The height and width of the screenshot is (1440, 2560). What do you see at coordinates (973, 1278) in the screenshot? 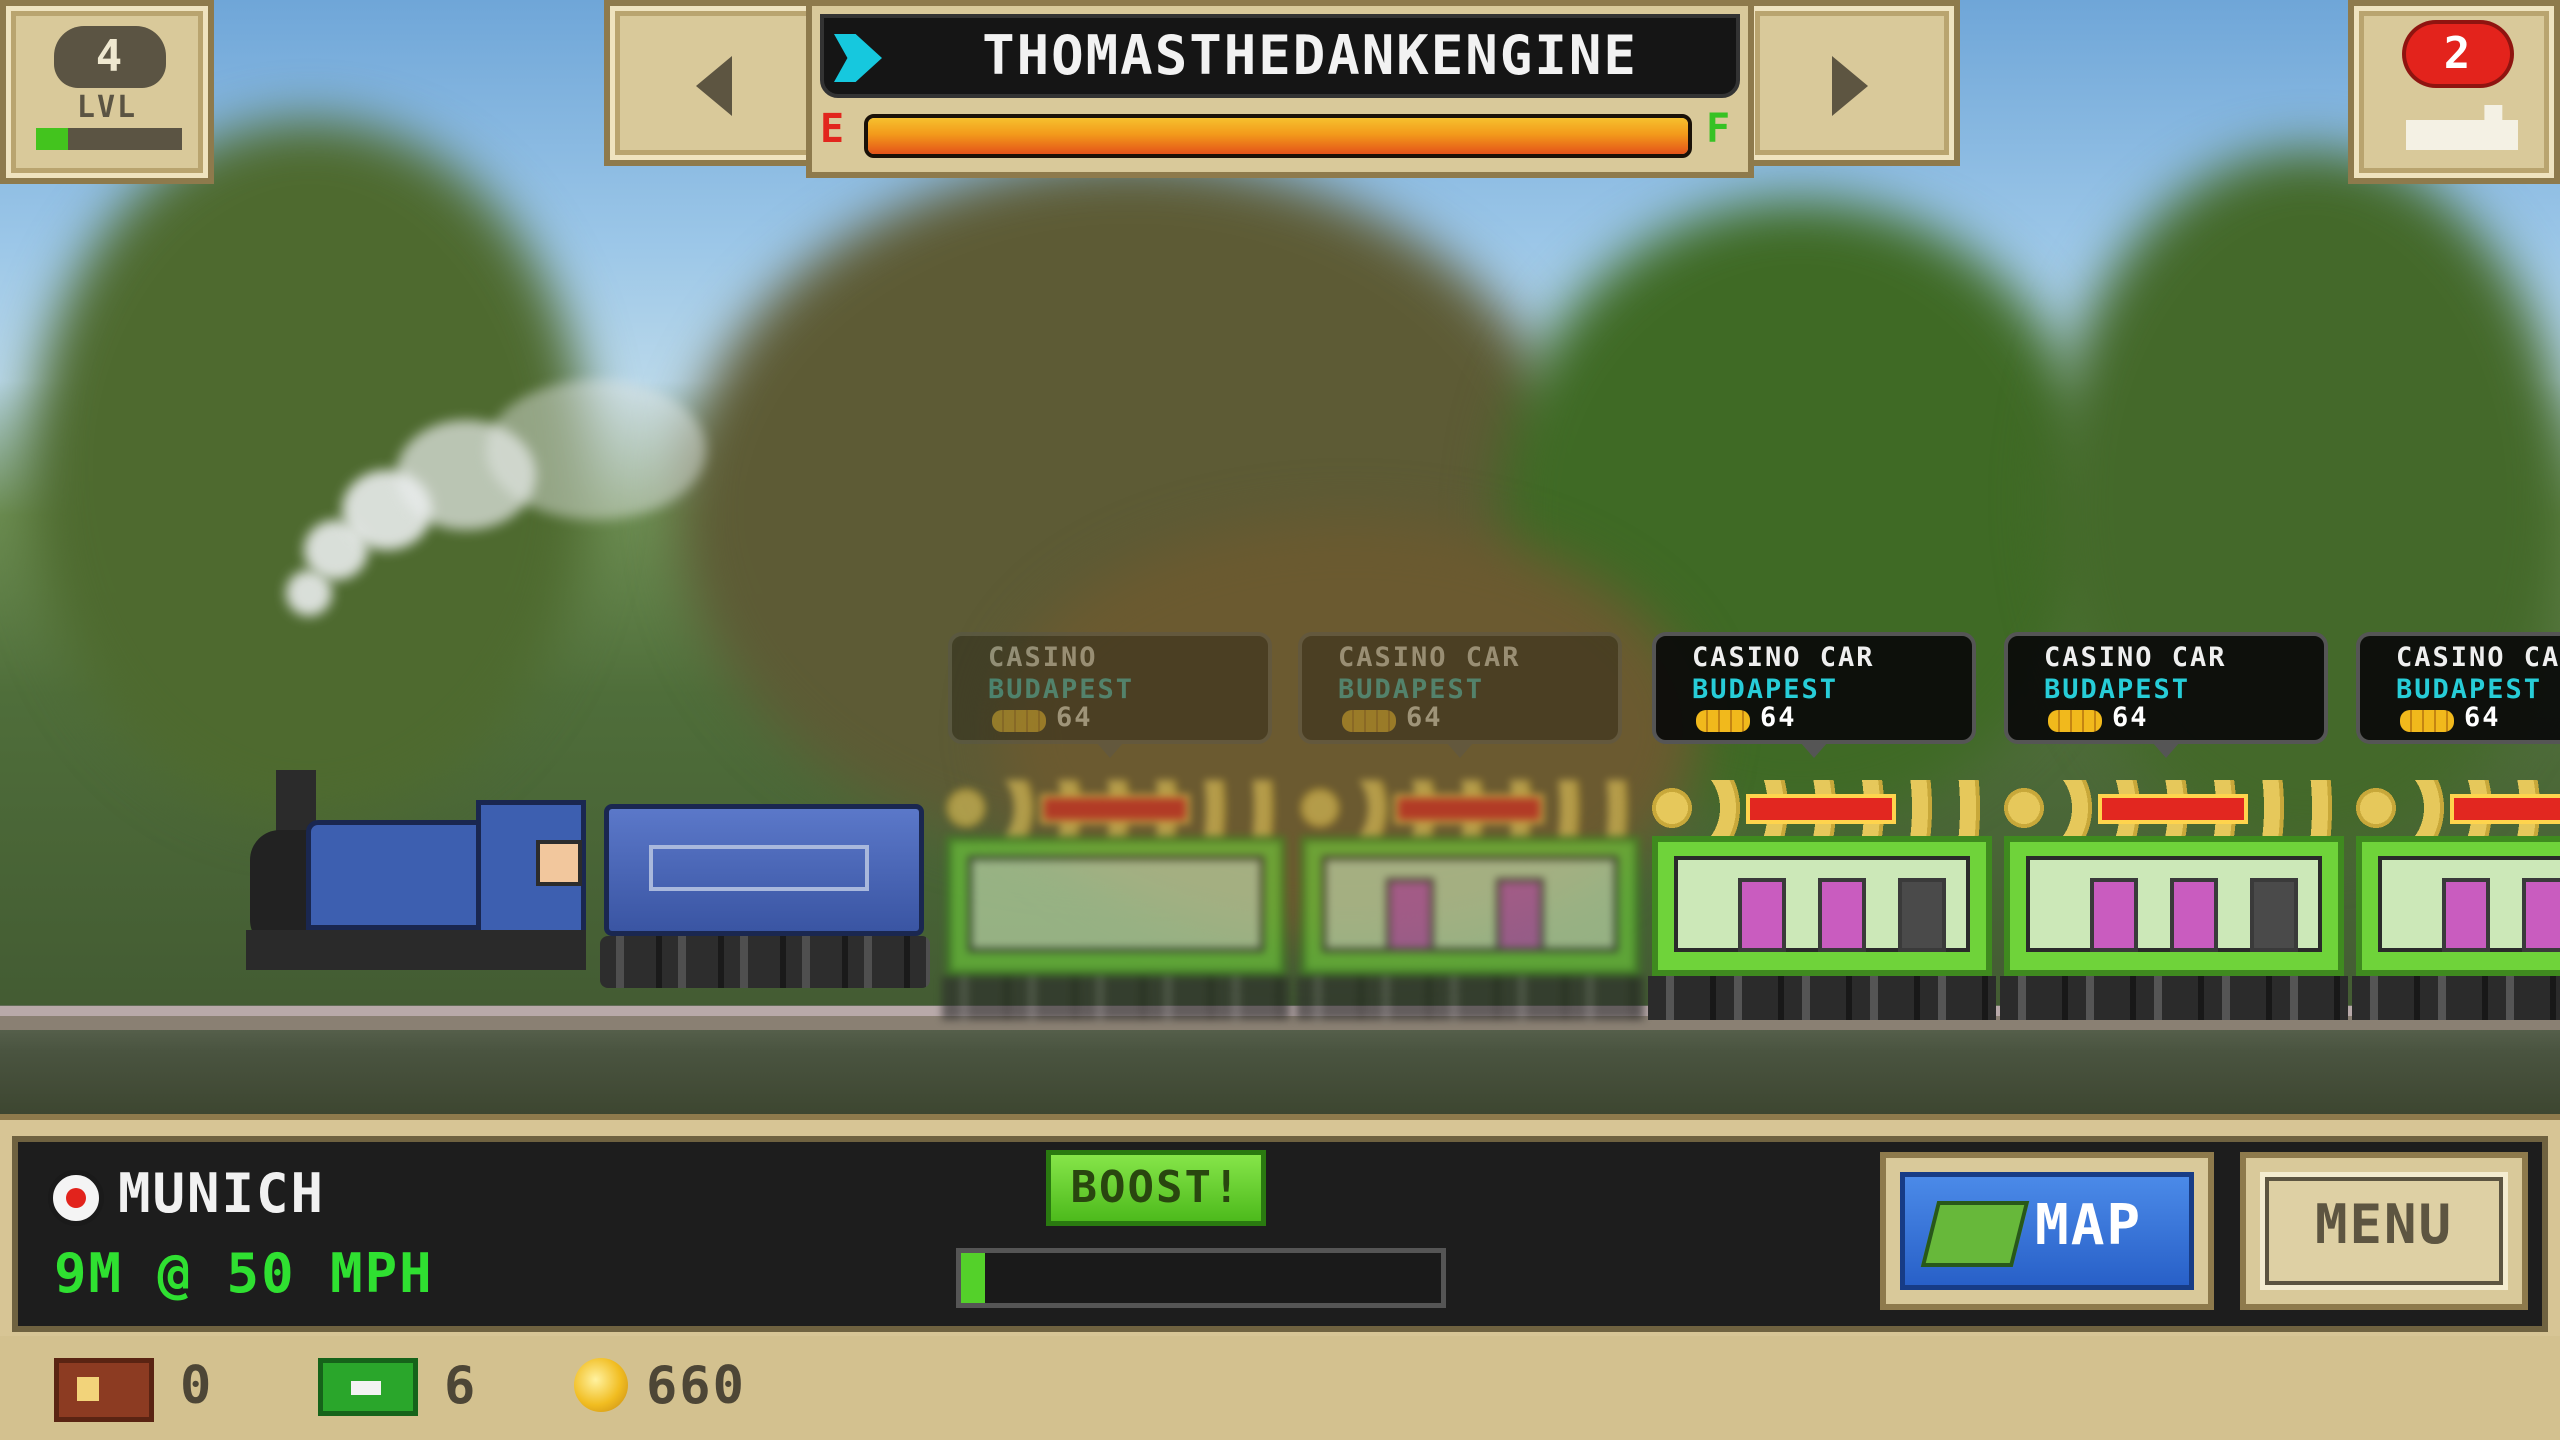
I see `boost-progress-fill` at bounding box center [973, 1278].